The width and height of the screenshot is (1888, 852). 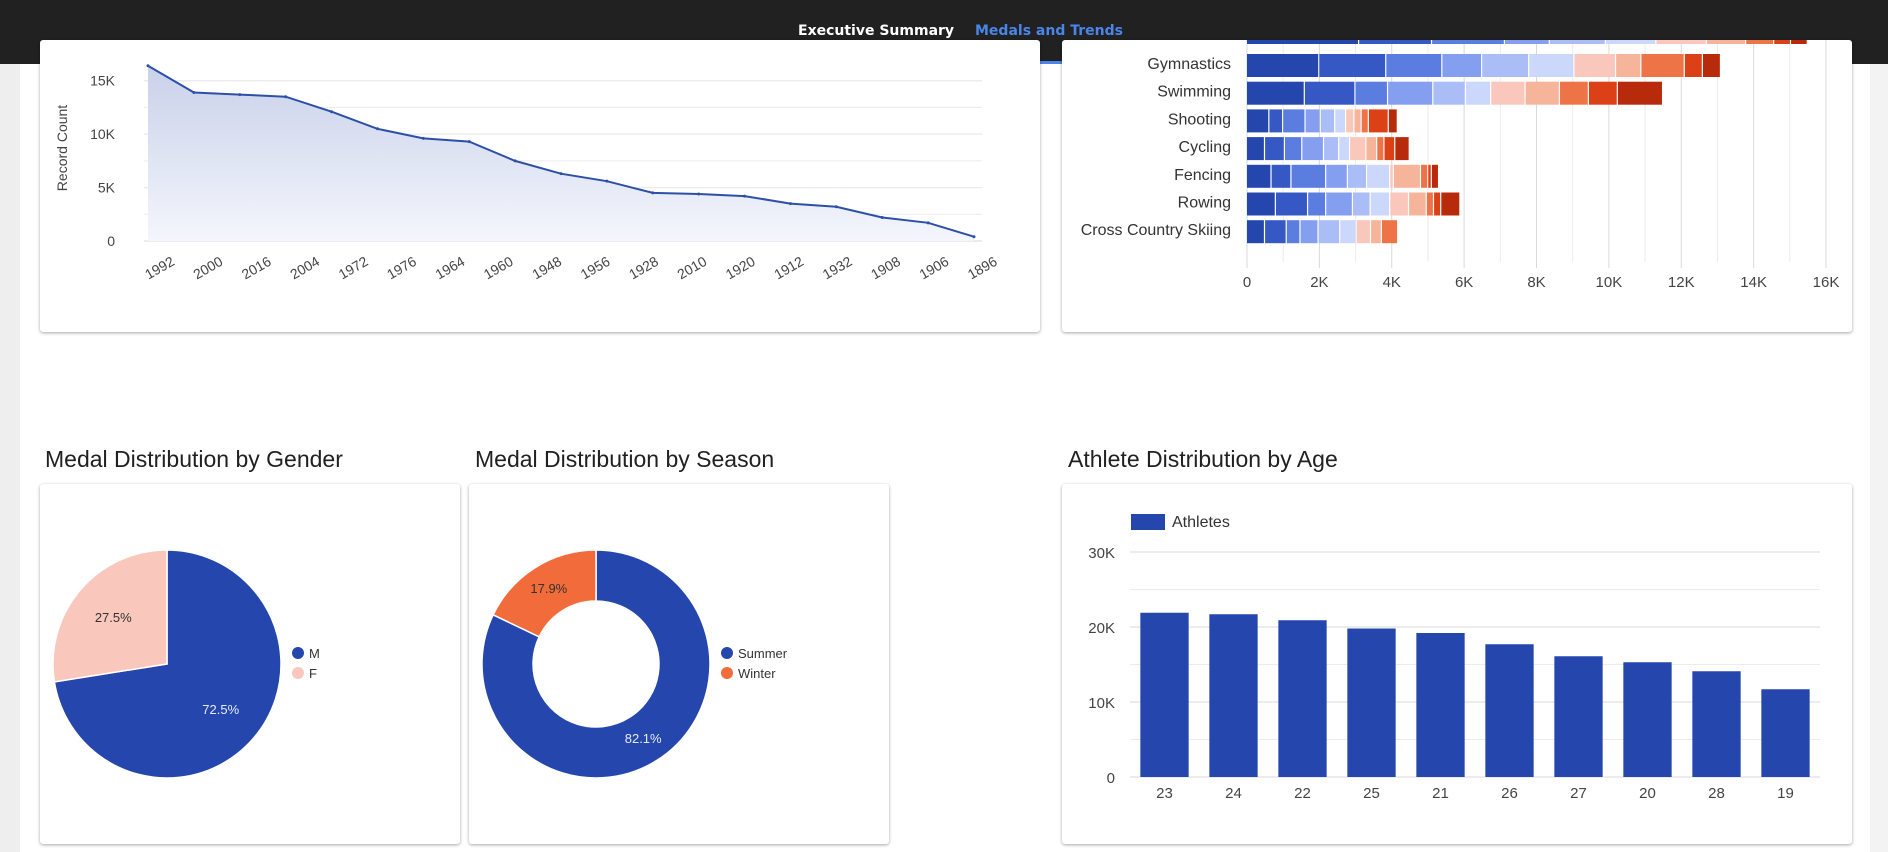 I want to click on sports-category-label: Gymnastics, so click(x=1189, y=64).